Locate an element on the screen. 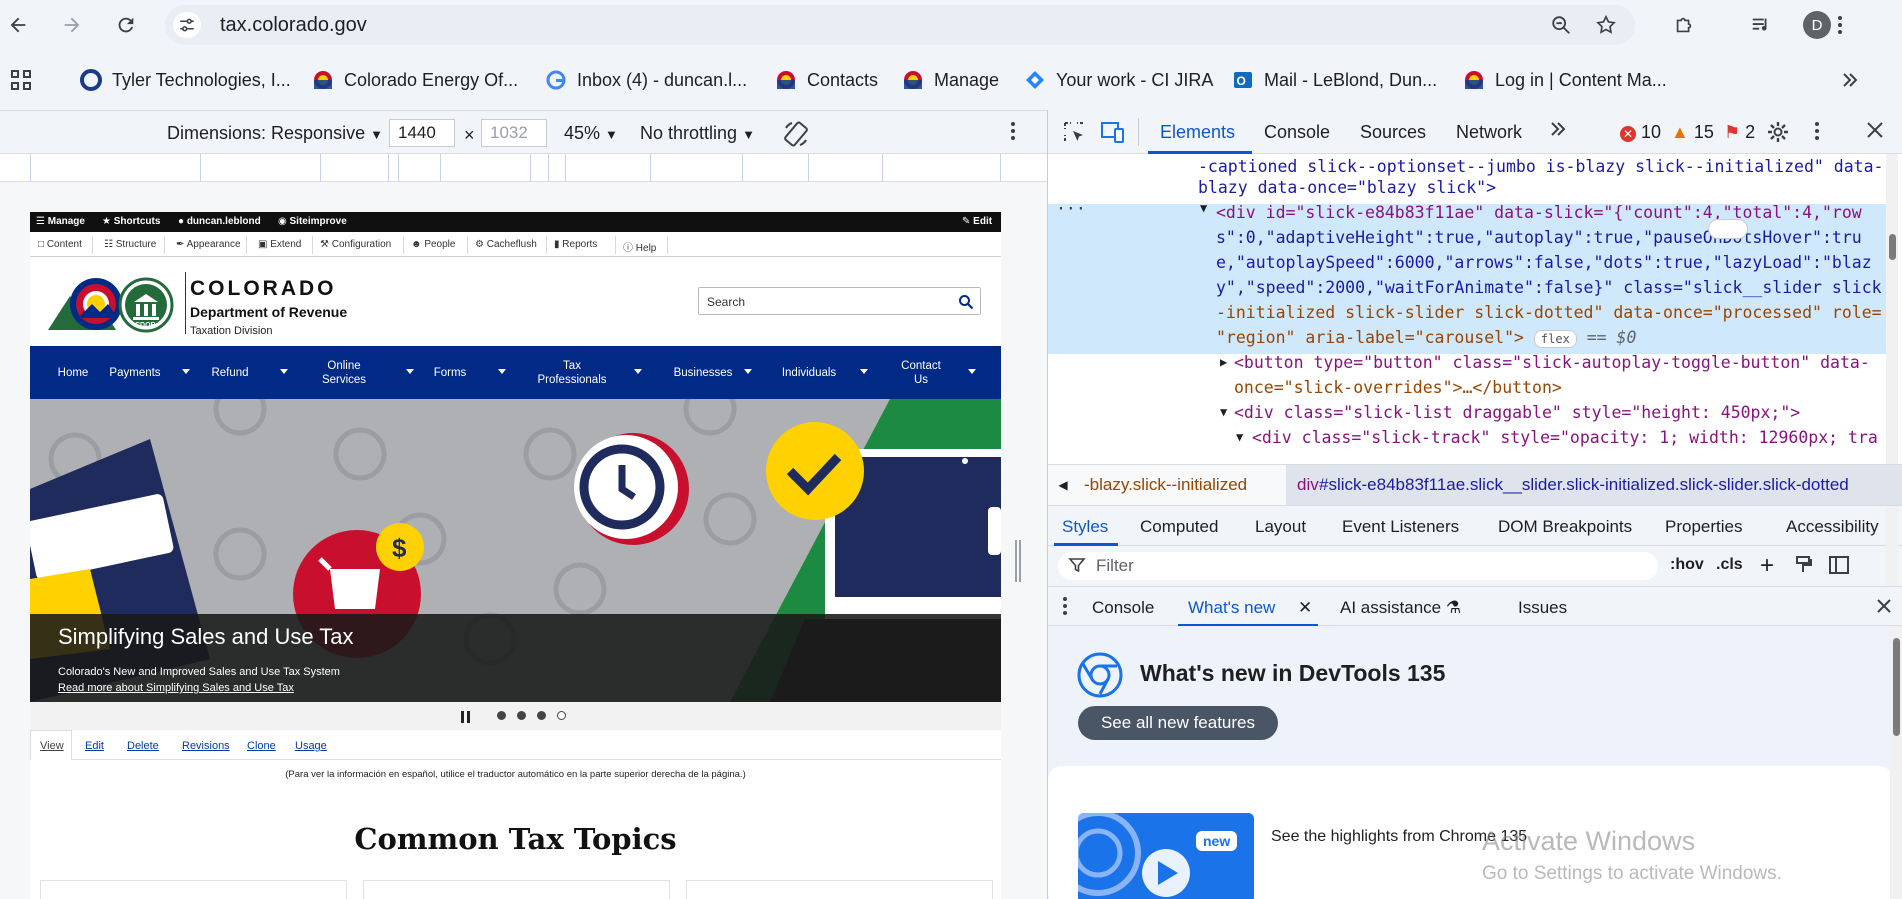 The image size is (1902, 899). styles-filter-input: Filter is located at coordinates (1358, 566).